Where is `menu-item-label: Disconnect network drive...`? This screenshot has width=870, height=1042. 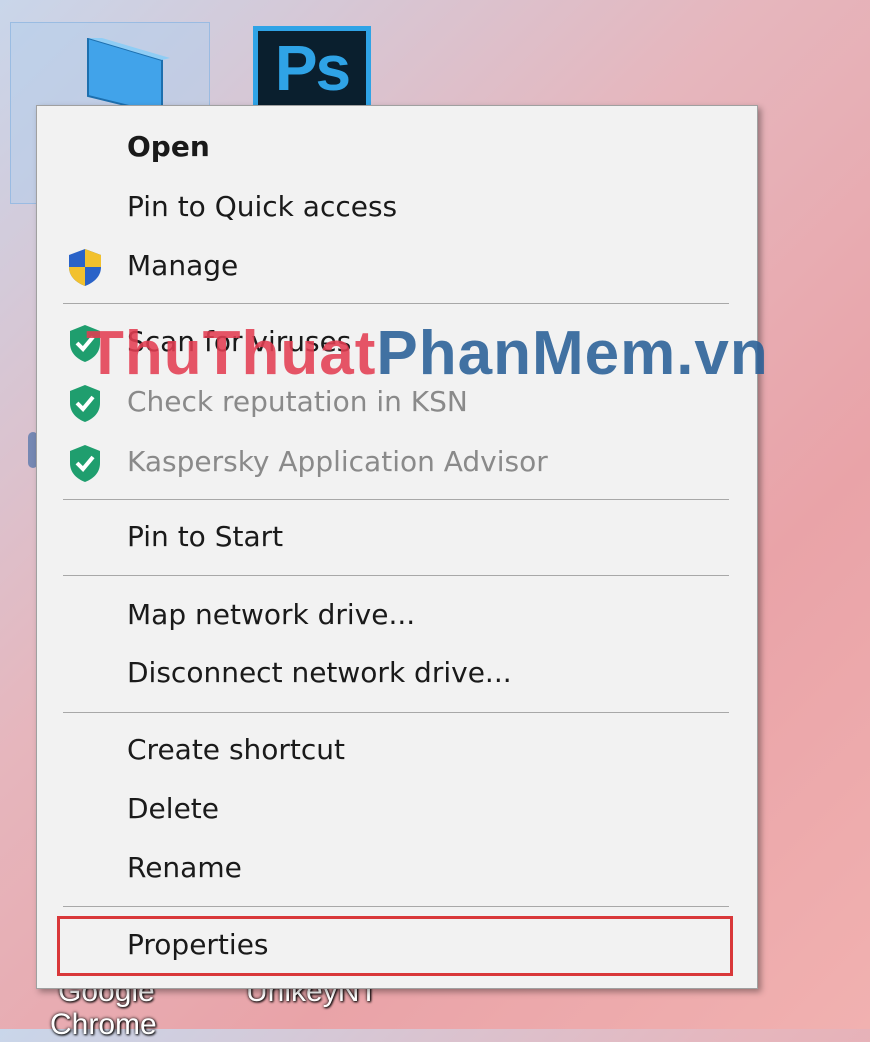 menu-item-label: Disconnect network drive... is located at coordinates (319, 672).